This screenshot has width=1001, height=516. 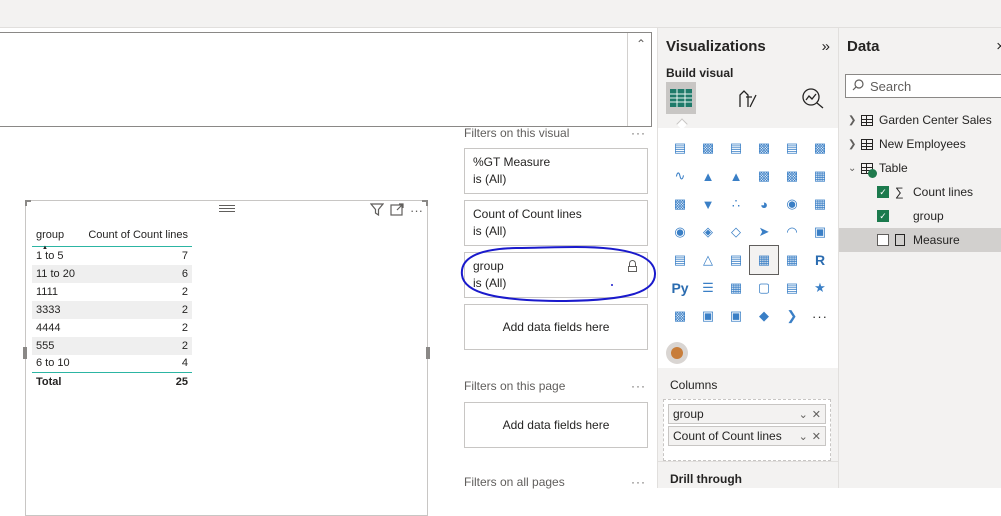 I want to click on stacked-bar-chart-icon: ▤, so click(x=680, y=148).